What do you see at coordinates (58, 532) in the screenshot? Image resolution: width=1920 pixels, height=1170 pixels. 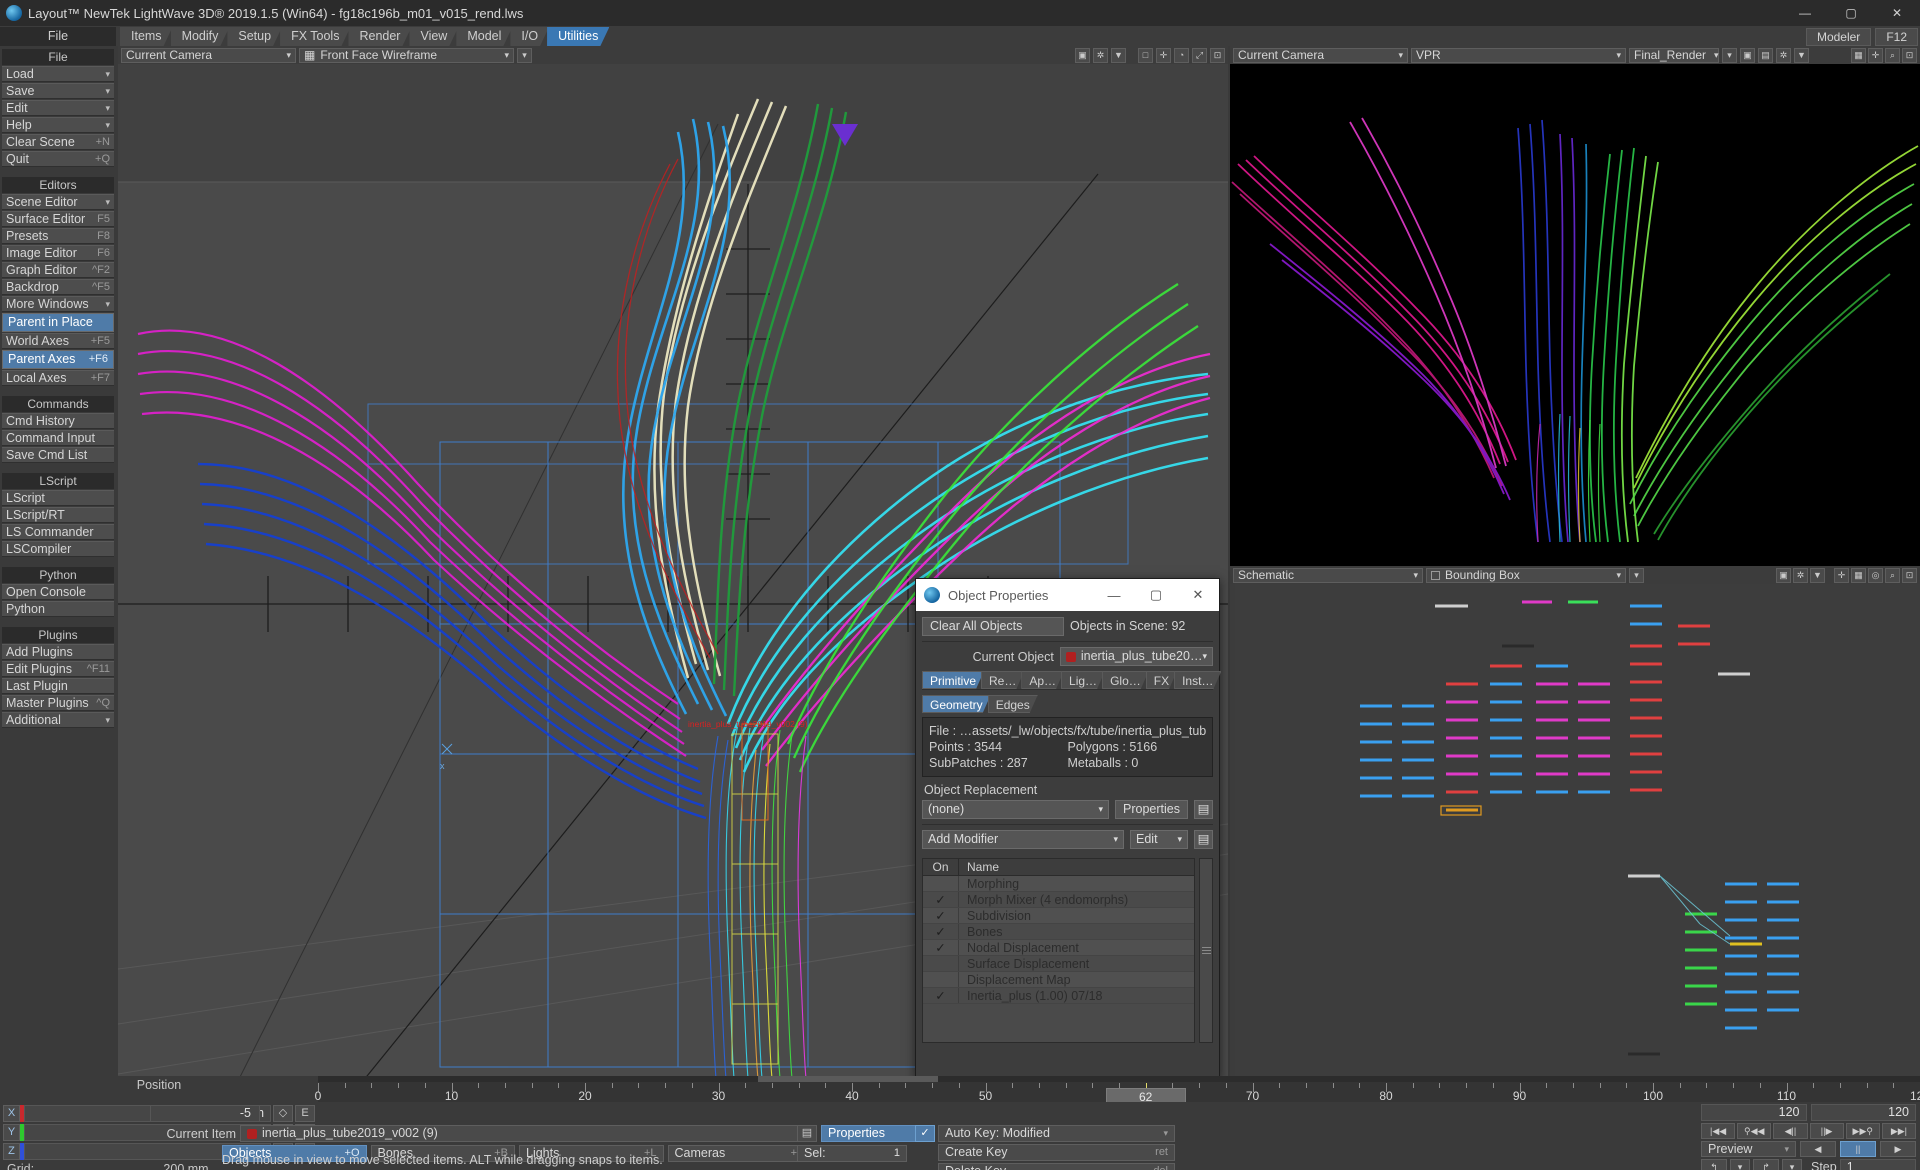 I see `sidebar-item-ls-commander: LS Commander` at bounding box center [58, 532].